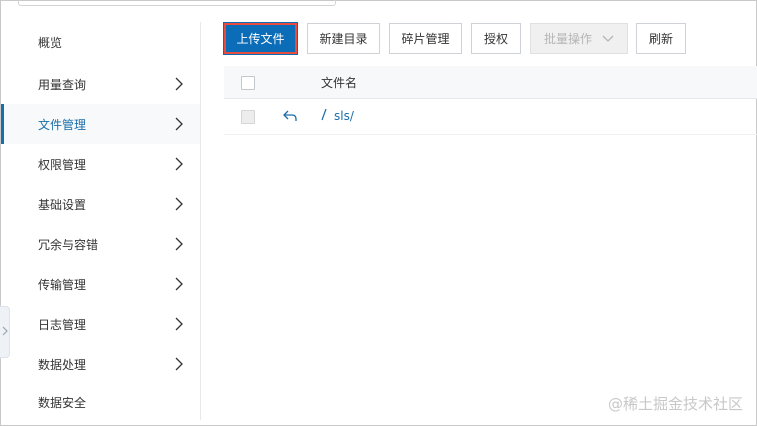 The image size is (757, 426). What do you see at coordinates (62, 364) in the screenshot?
I see `sidebar-item-label: 数据处理` at bounding box center [62, 364].